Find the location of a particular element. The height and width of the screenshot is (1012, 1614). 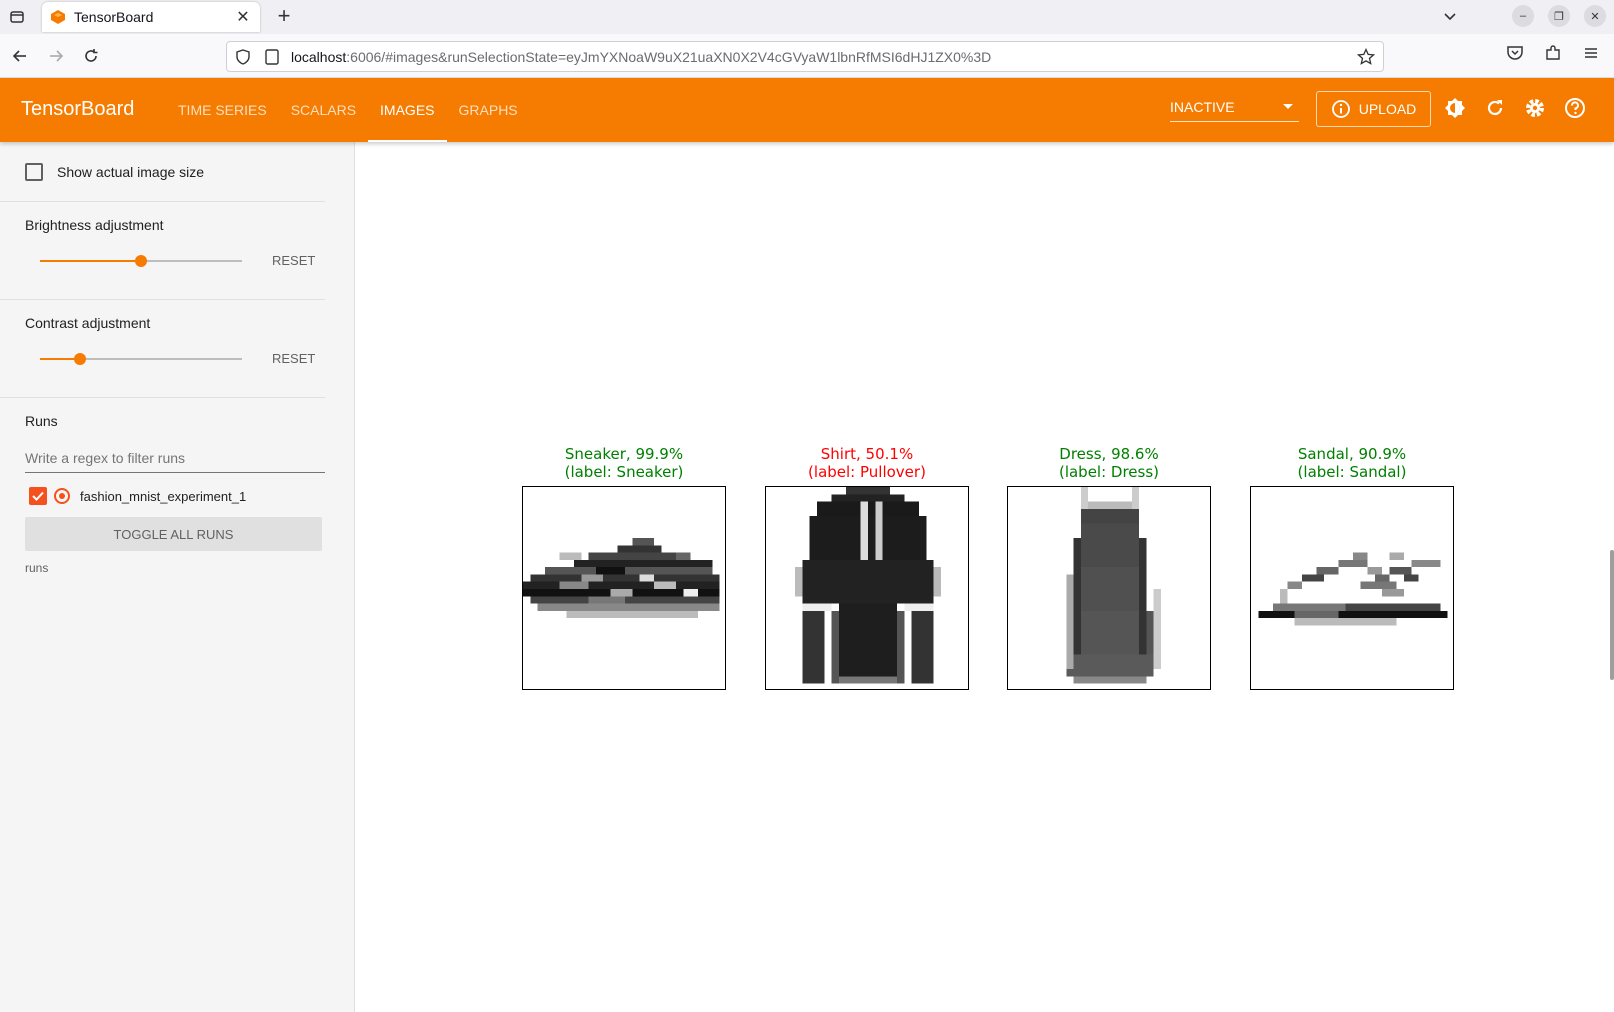

inactive-plugins-select: INACTIVE is located at coordinates (1234, 107).